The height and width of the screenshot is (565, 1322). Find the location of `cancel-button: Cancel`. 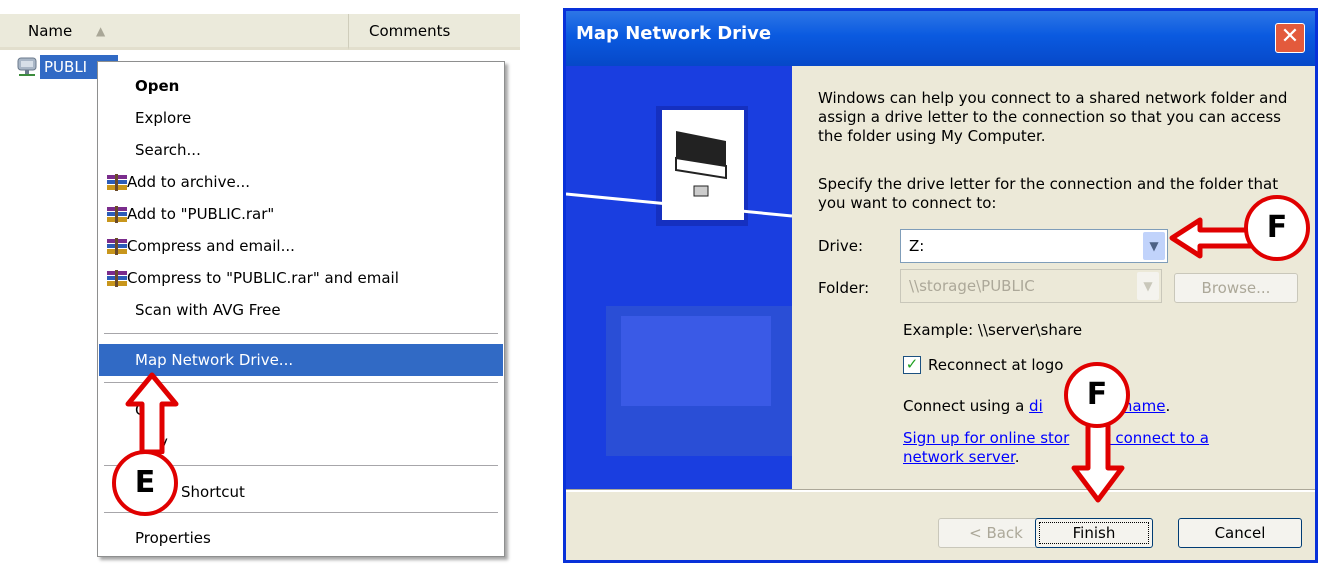

cancel-button: Cancel is located at coordinates (1240, 533).